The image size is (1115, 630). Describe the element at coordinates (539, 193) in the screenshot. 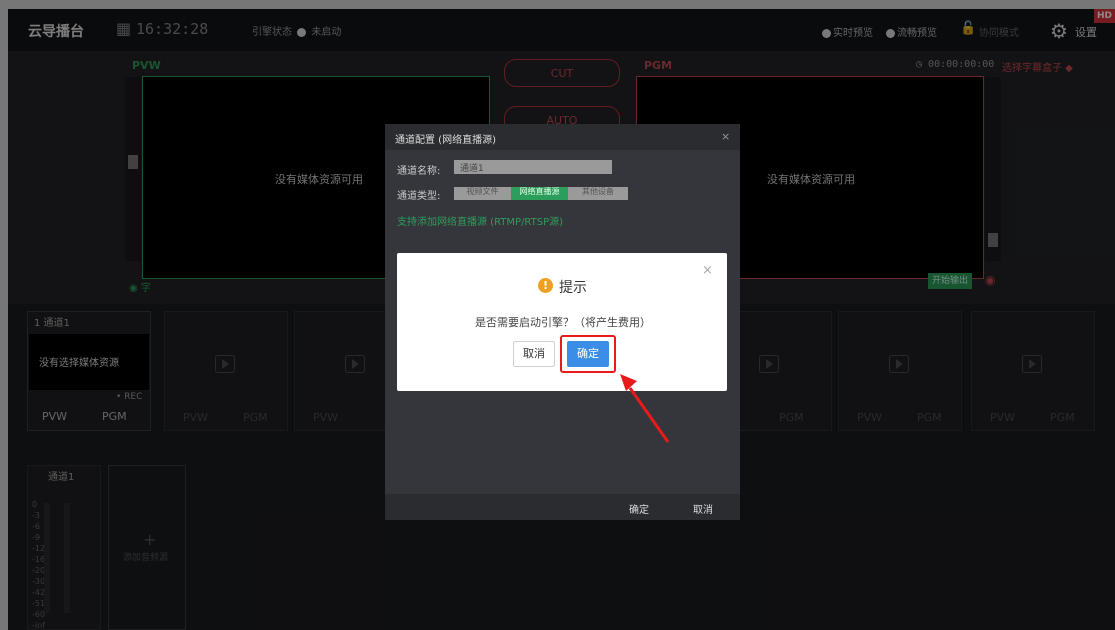

I see `type-option-live: 网络直播源` at that location.